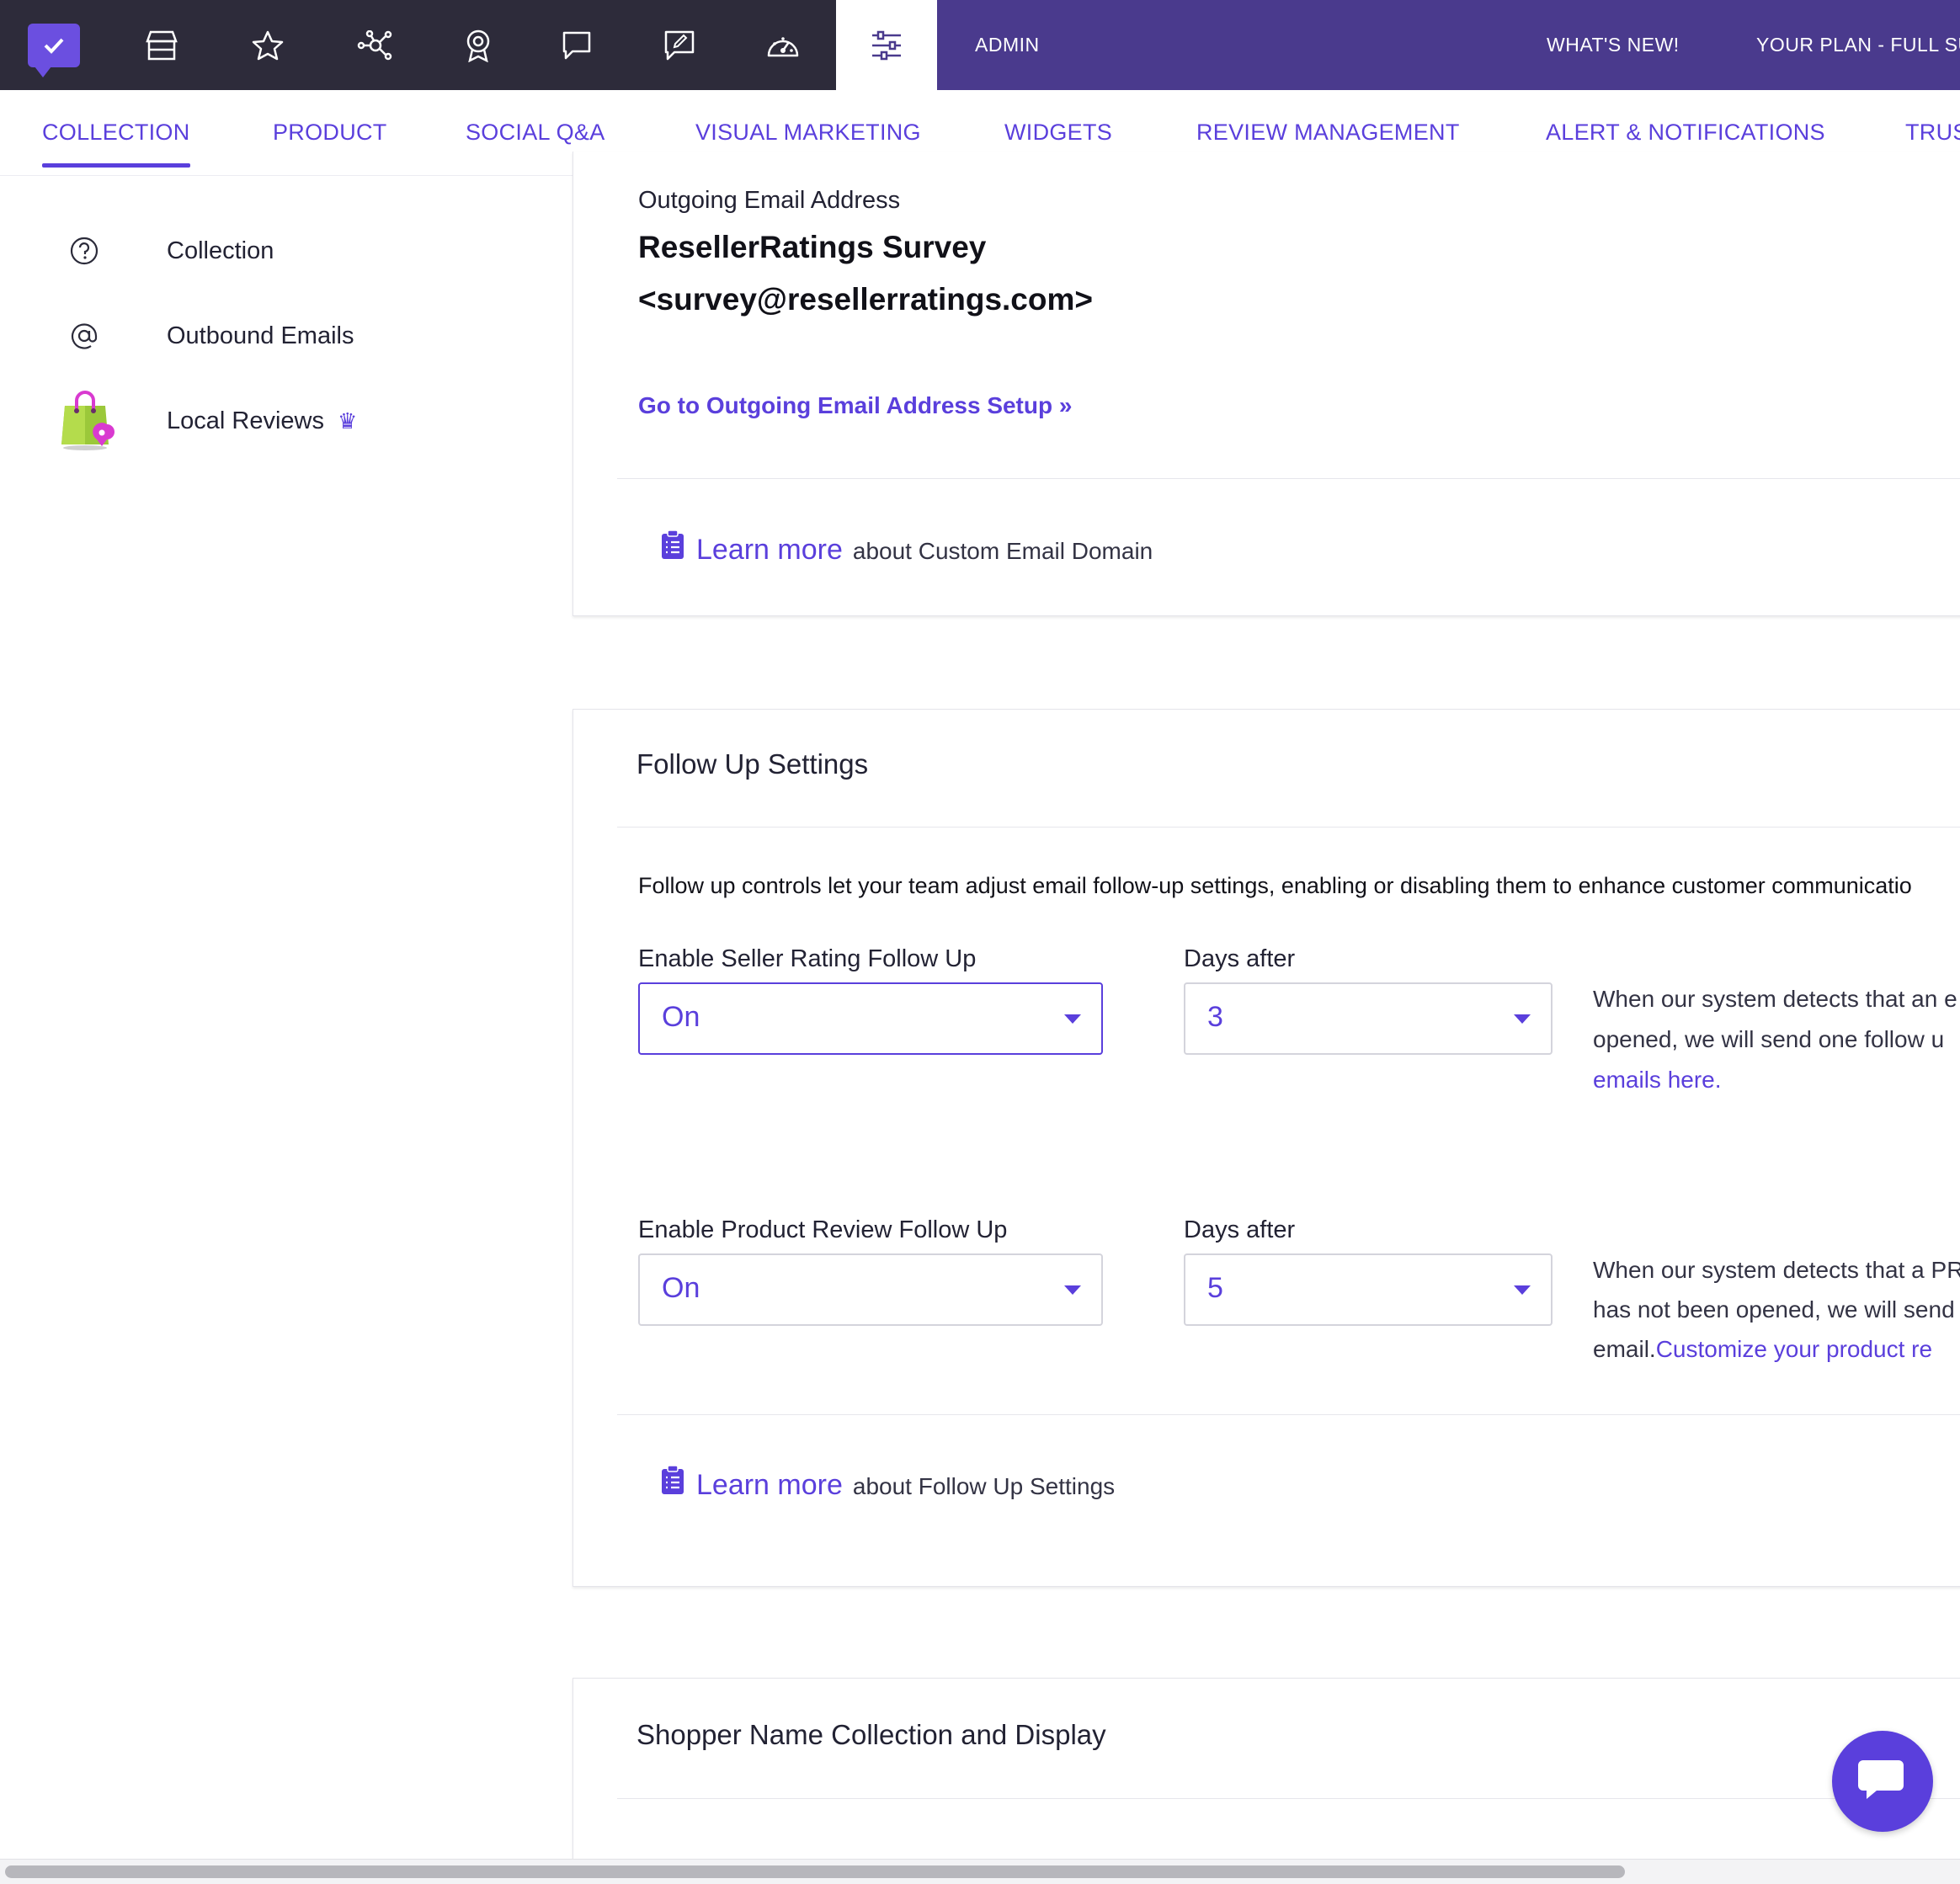  Describe the element at coordinates (1858, 45) in the screenshot. I see `your-plan-link: YOUR PLAN - FULL SU` at that location.